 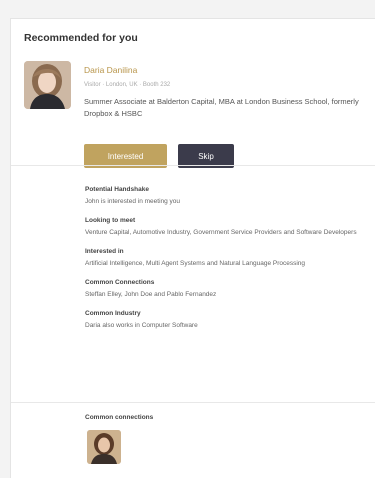 I want to click on connection-photo-icon, so click(x=104, y=447).